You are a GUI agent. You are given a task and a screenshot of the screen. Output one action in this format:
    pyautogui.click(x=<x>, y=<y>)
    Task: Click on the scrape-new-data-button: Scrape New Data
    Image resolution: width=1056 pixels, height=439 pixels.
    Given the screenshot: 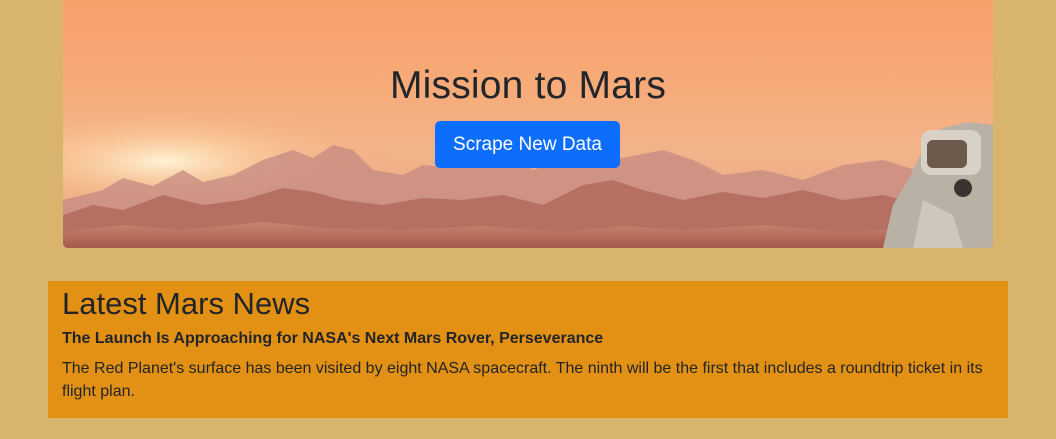 What is the action you would take?
    pyautogui.click(x=527, y=144)
    